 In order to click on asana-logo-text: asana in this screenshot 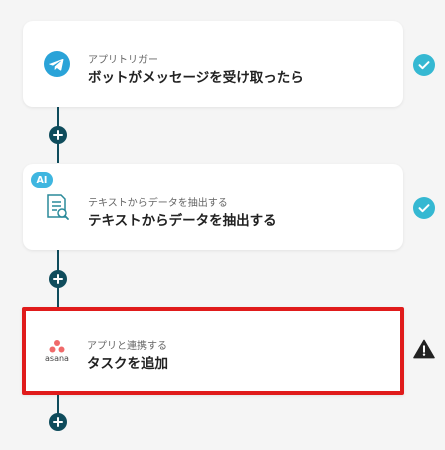, I will do `click(57, 358)`.